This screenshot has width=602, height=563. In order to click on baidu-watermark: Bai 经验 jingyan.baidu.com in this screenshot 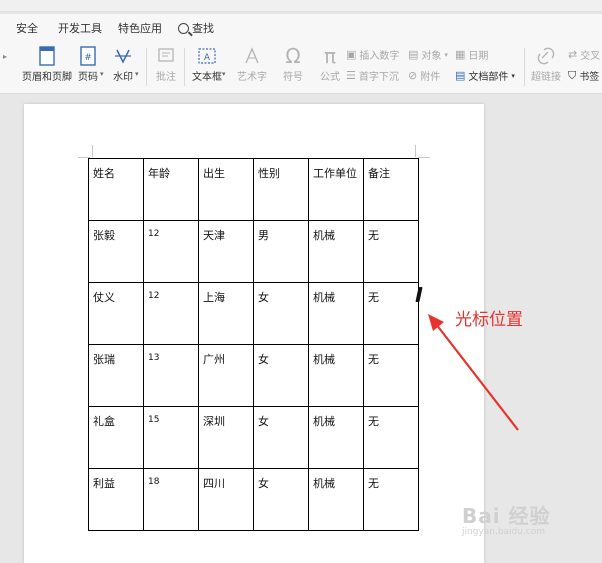, I will do `click(506, 518)`.